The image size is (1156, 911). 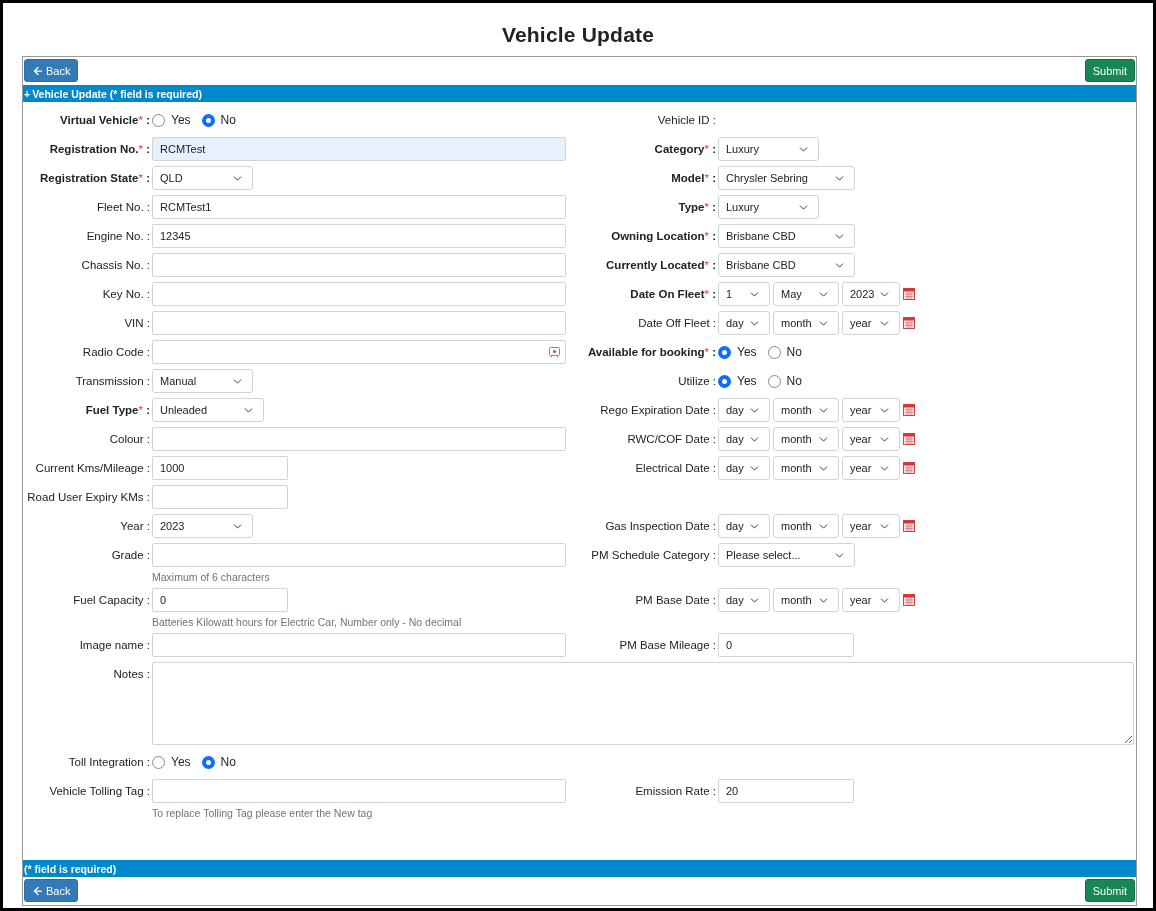 What do you see at coordinates (684, 149) in the screenshot?
I see `field-label: Category* :` at bounding box center [684, 149].